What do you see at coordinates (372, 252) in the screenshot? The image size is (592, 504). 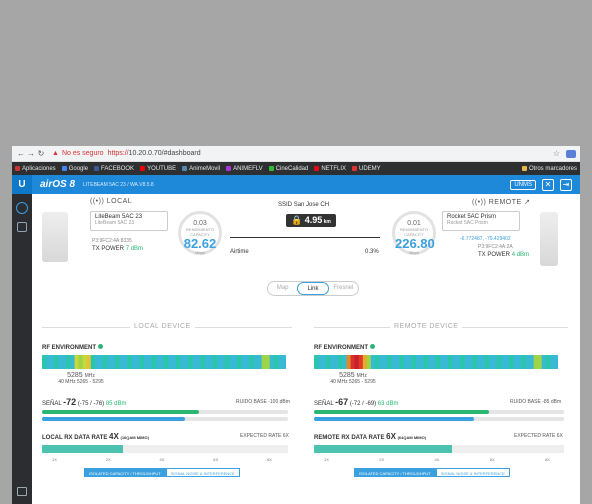 I see `airtime-value: 0.3%` at bounding box center [372, 252].